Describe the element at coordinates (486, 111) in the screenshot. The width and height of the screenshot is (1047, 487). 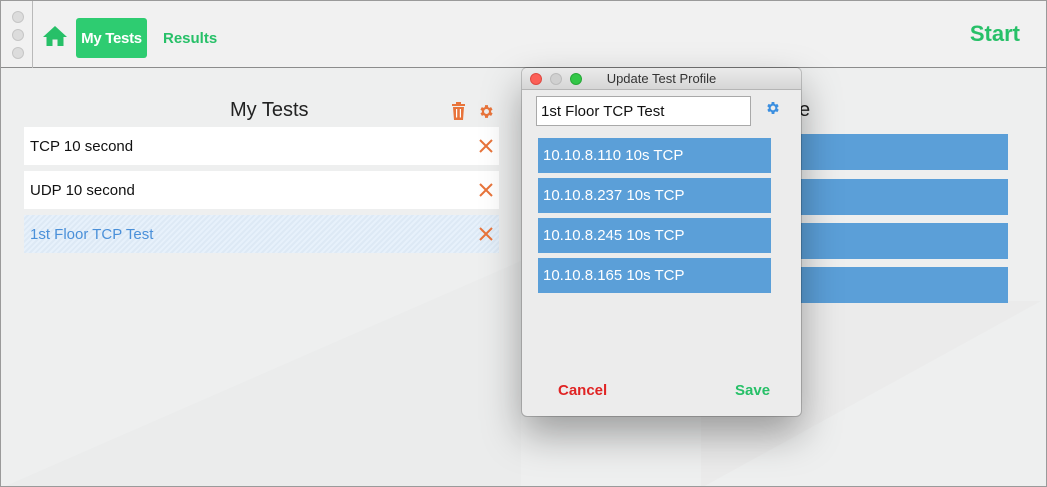
I see `settings-gear-icon` at that location.